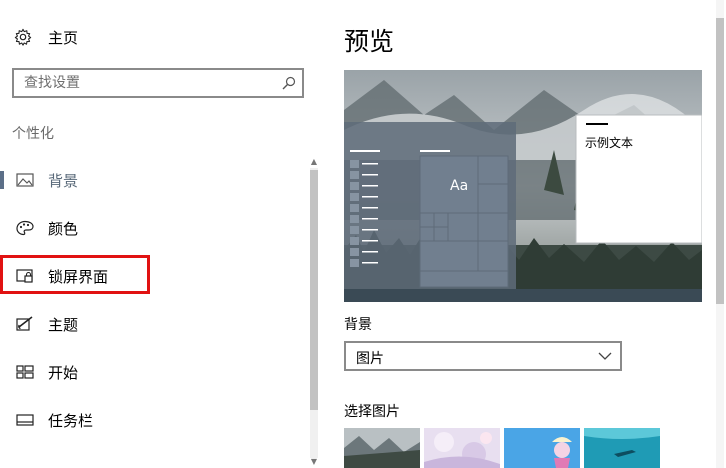 The height and width of the screenshot is (468, 726). Describe the element at coordinates (25, 420) in the screenshot. I see `taskbar-icon` at that location.